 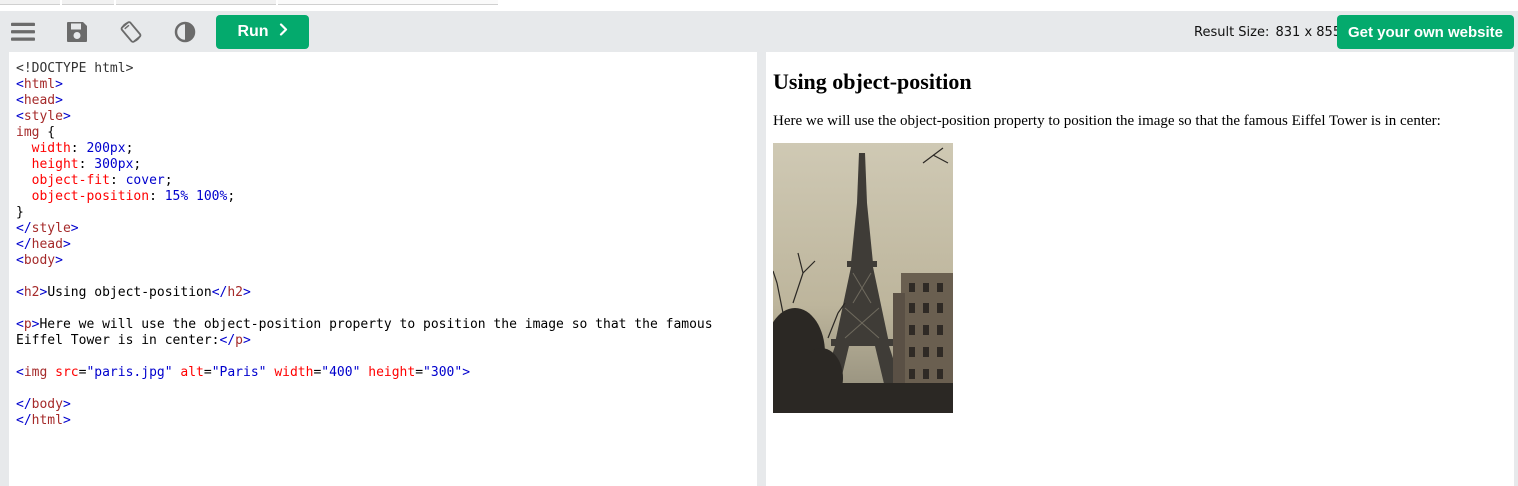 What do you see at coordinates (364, 101) in the screenshot?
I see `code-line: <head>` at bounding box center [364, 101].